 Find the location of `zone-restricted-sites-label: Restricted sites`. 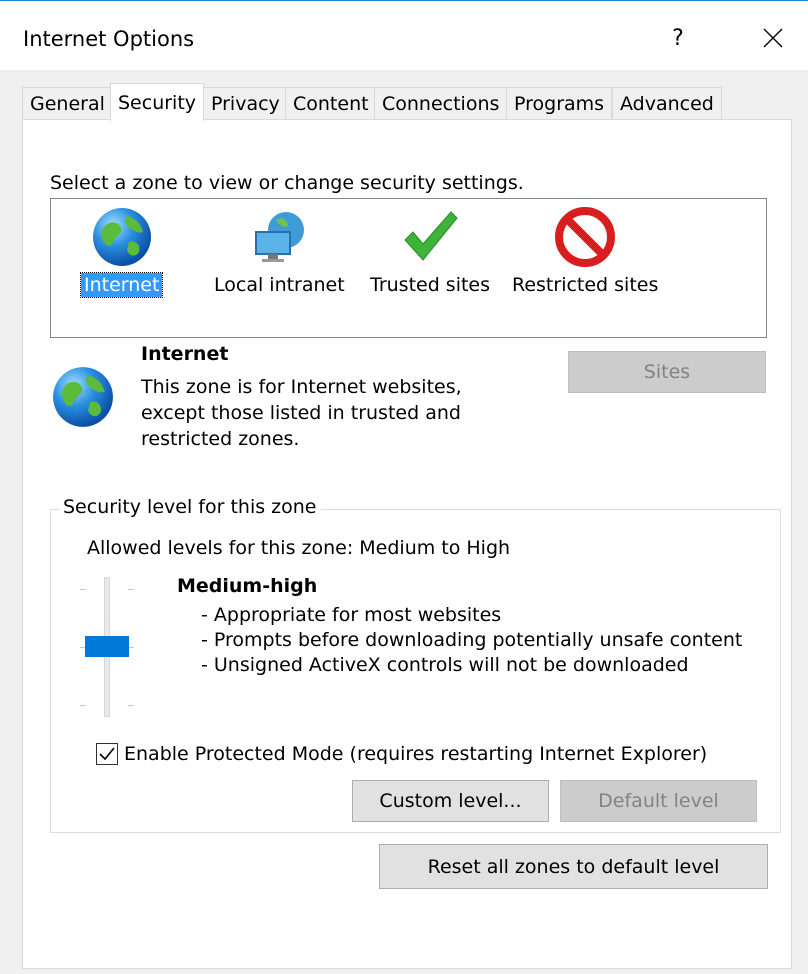

zone-restricted-sites-label: Restricted sites is located at coordinates (585, 285).